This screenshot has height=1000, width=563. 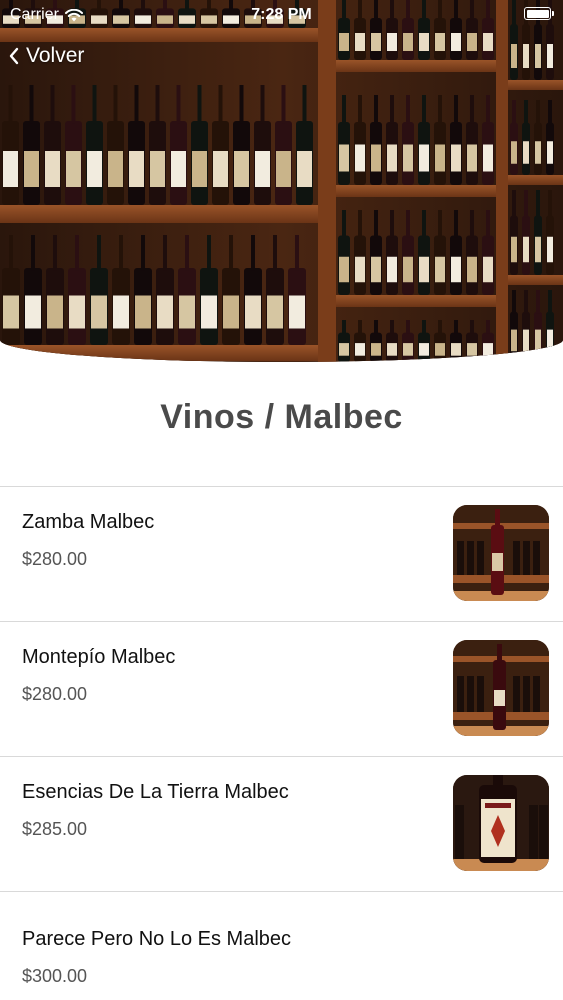 I want to click on status-bar: Carrier 7:28 PM, so click(x=281, y=15).